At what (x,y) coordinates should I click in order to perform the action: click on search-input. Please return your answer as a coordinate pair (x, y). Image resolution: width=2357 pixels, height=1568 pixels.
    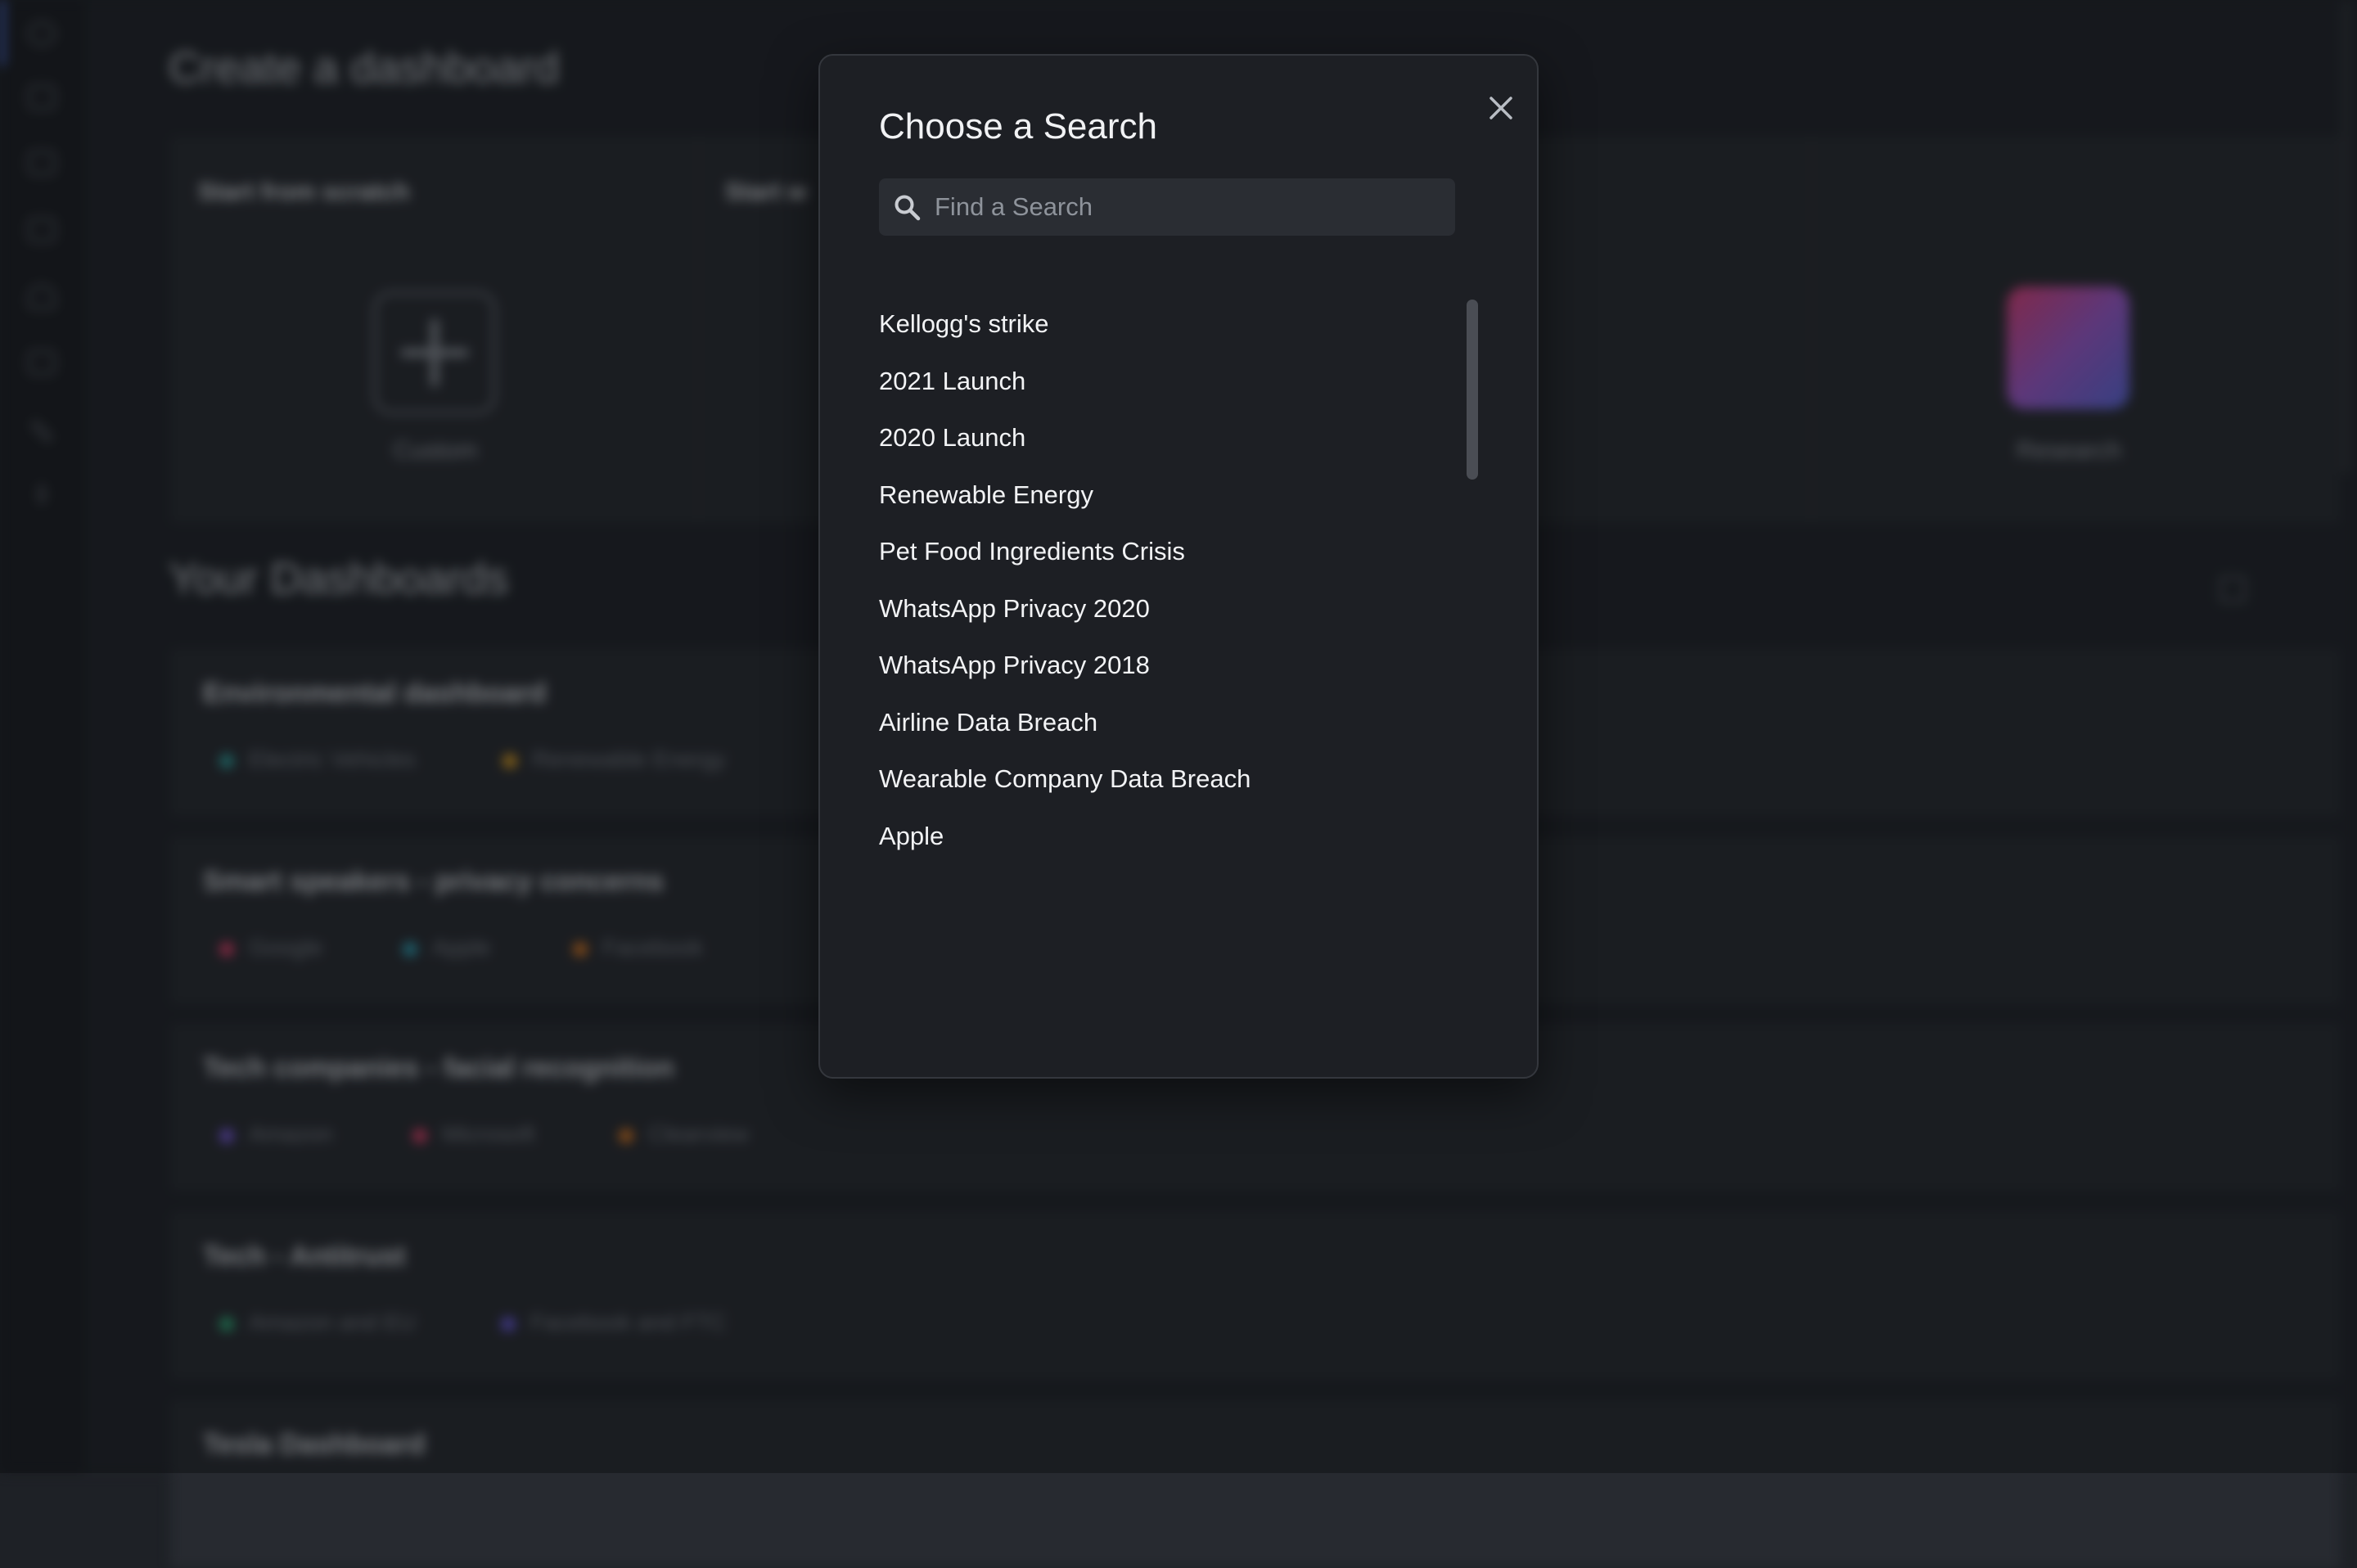
    Looking at the image, I should click on (1188, 207).